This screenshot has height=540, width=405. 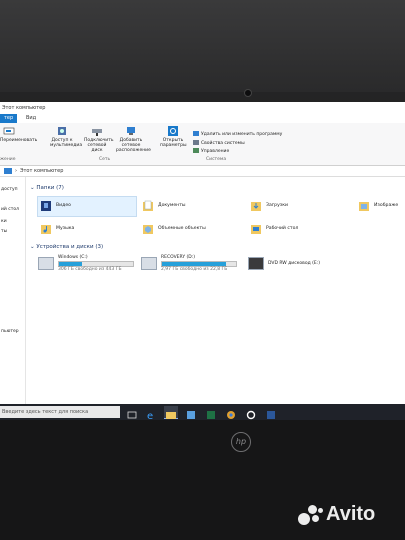 I want to click on hp-logo: hp, so click(x=241, y=442).